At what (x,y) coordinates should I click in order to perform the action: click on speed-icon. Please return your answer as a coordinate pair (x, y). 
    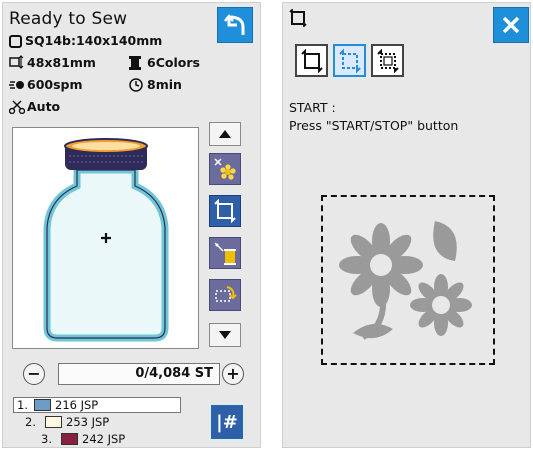
    Looking at the image, I should click on (17, 86).